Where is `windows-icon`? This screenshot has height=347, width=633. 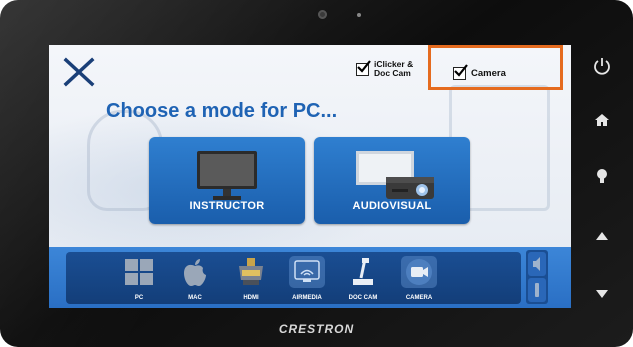
windows-icon is located at coordinates (139, 272).